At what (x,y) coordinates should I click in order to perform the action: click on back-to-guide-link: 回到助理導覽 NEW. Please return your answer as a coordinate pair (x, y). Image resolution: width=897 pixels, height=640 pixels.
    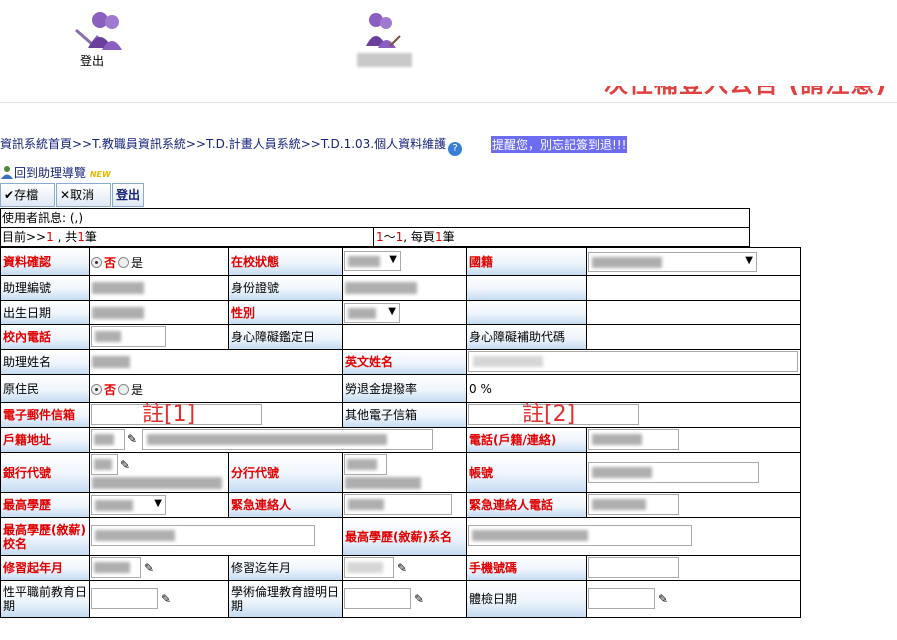
    Looking at the image, I should click on (55, 172).